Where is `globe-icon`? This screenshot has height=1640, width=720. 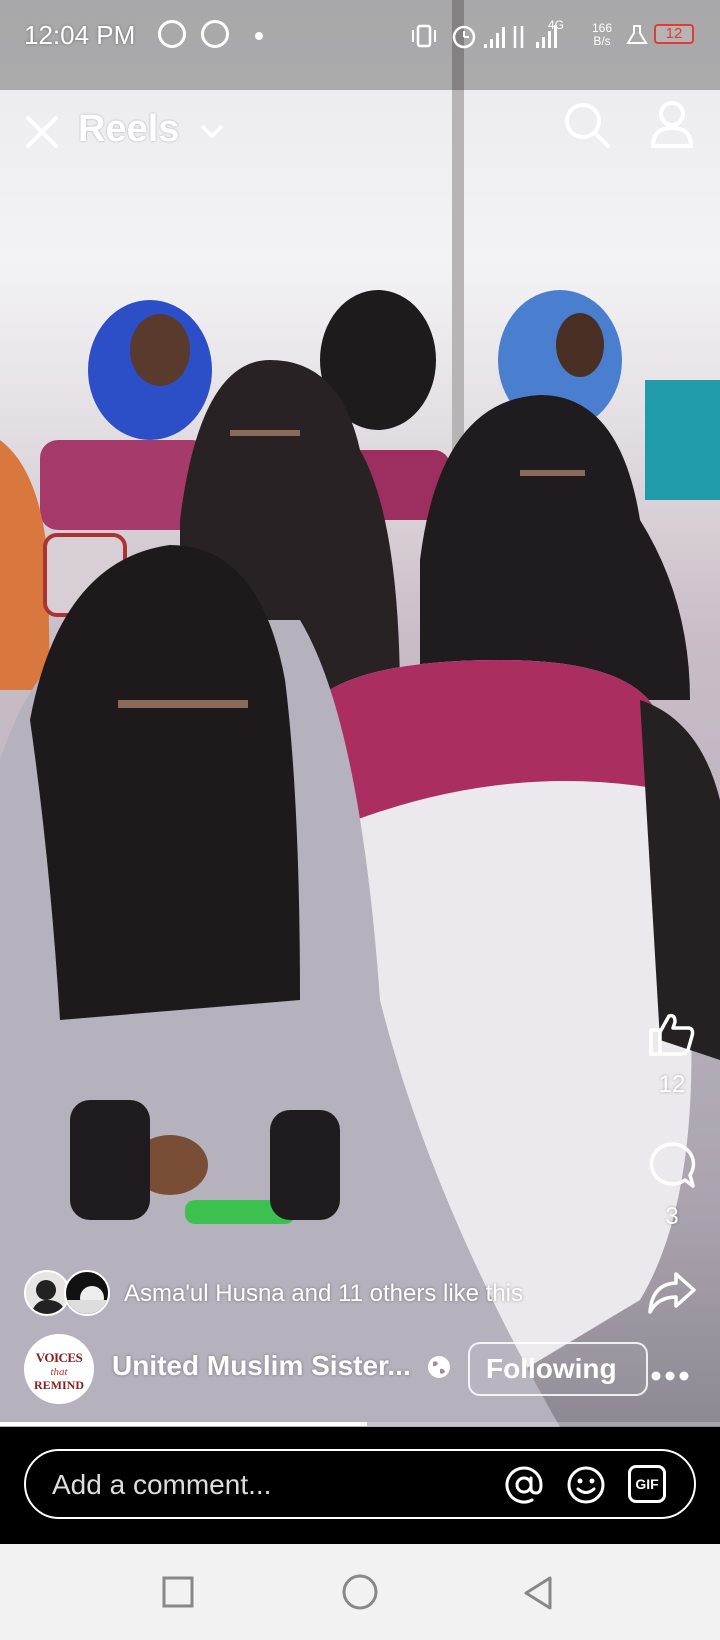
globe-icon is located at coordinates (439, 1367).